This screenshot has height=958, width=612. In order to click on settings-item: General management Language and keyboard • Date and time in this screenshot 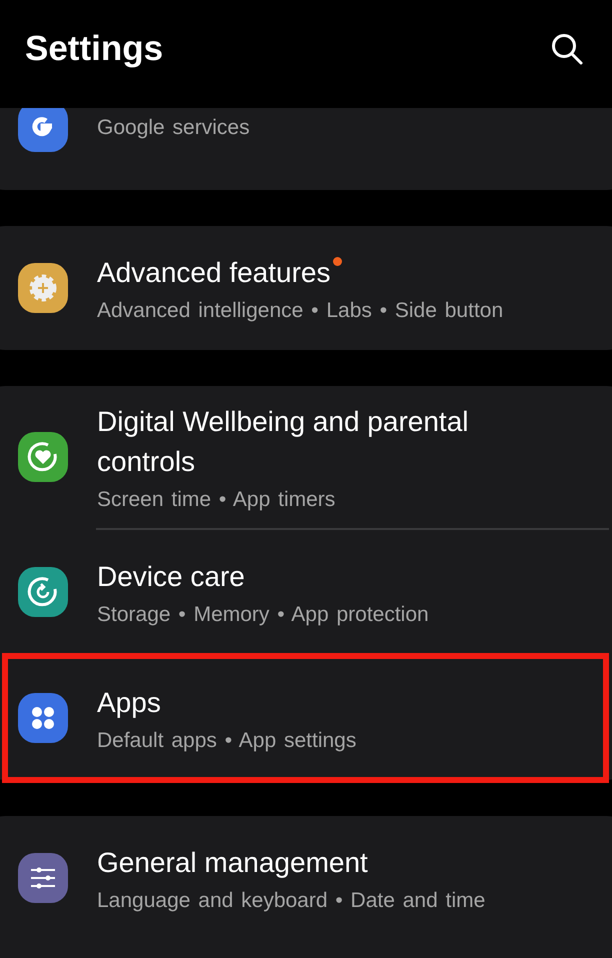, I will do `click(306, 878)`.